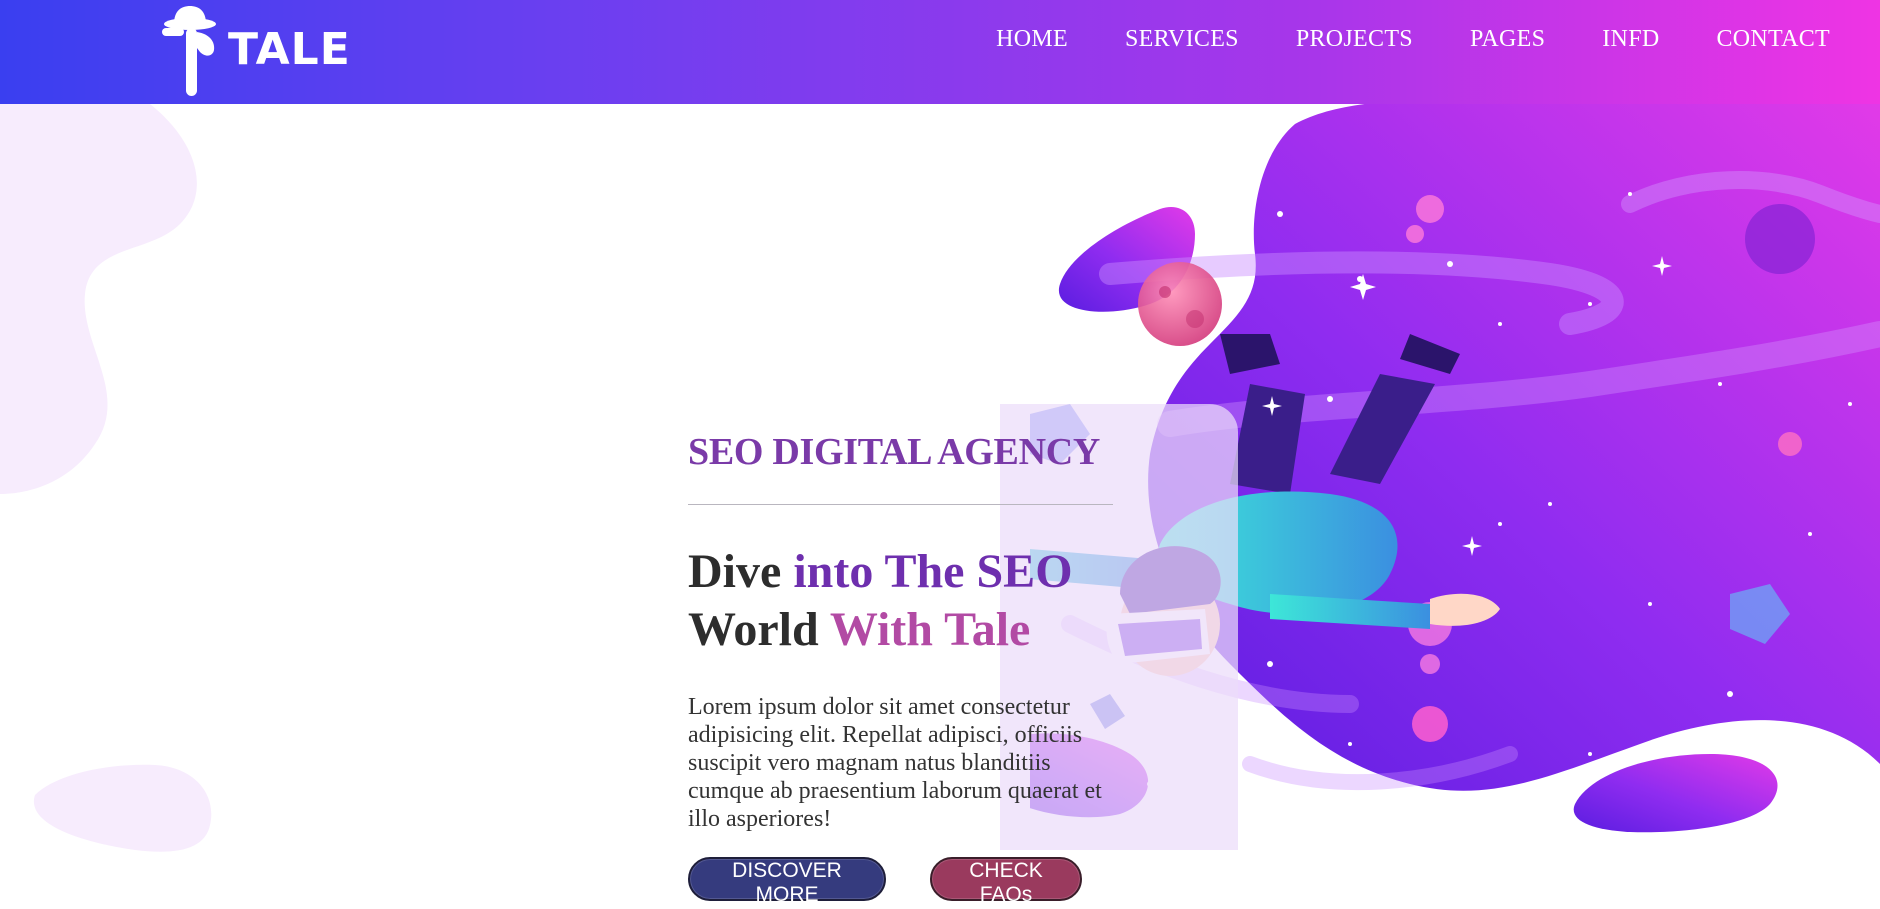  Describe the element at coordinates (933, 571) in the screenshot. I see `headline-part-2: into The SEO` at that location.